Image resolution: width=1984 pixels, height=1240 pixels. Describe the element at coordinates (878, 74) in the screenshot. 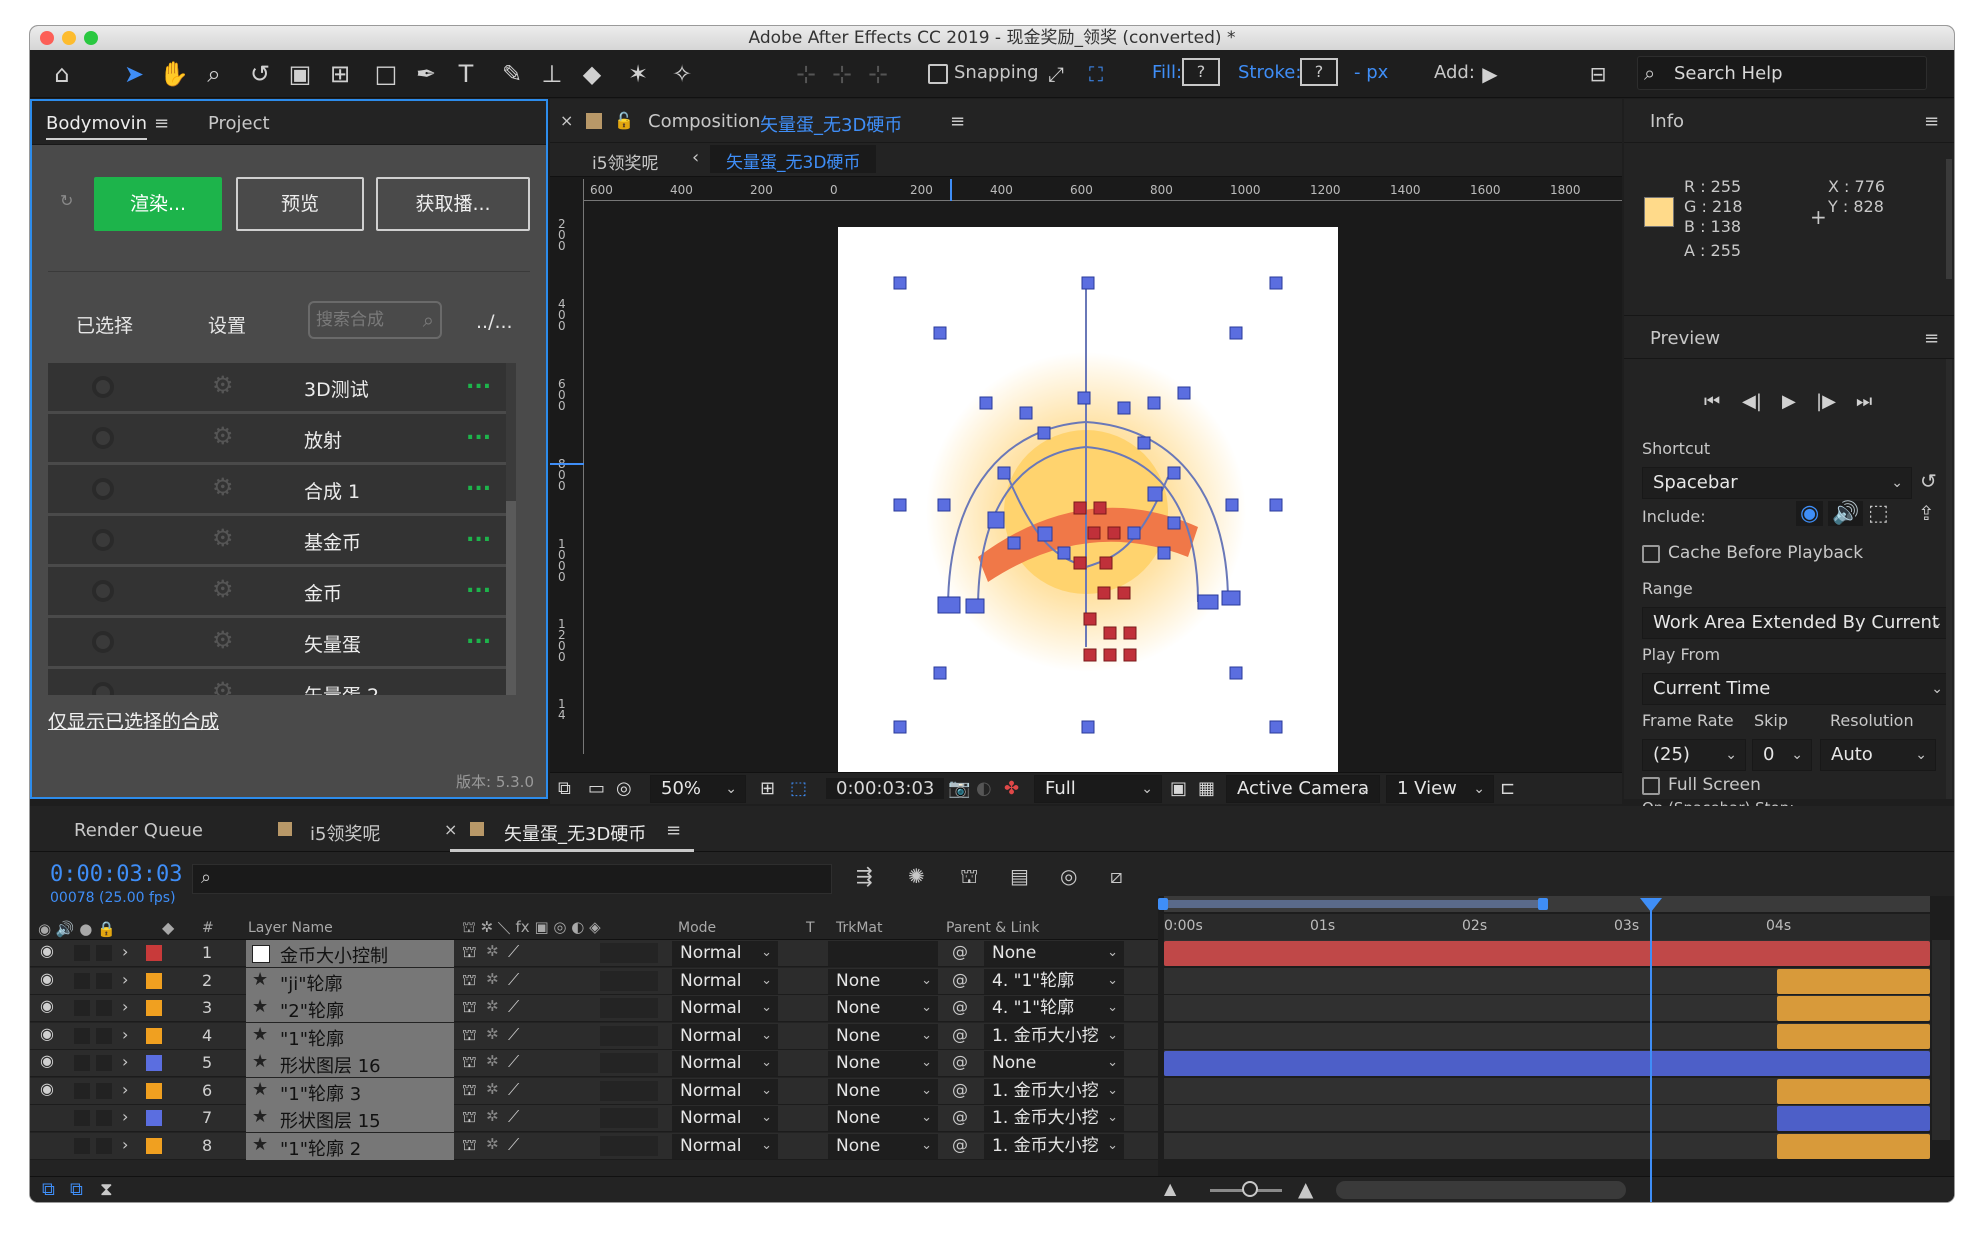

I see `axis-view-icon: ⊹` at that location.